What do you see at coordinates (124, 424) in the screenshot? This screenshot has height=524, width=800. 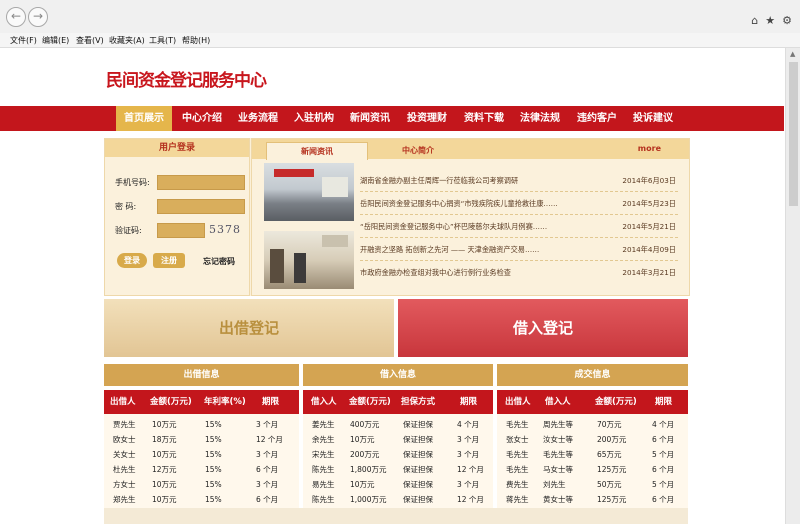 I see `table-cell: 贾先生` at bounding box center [124, 424].